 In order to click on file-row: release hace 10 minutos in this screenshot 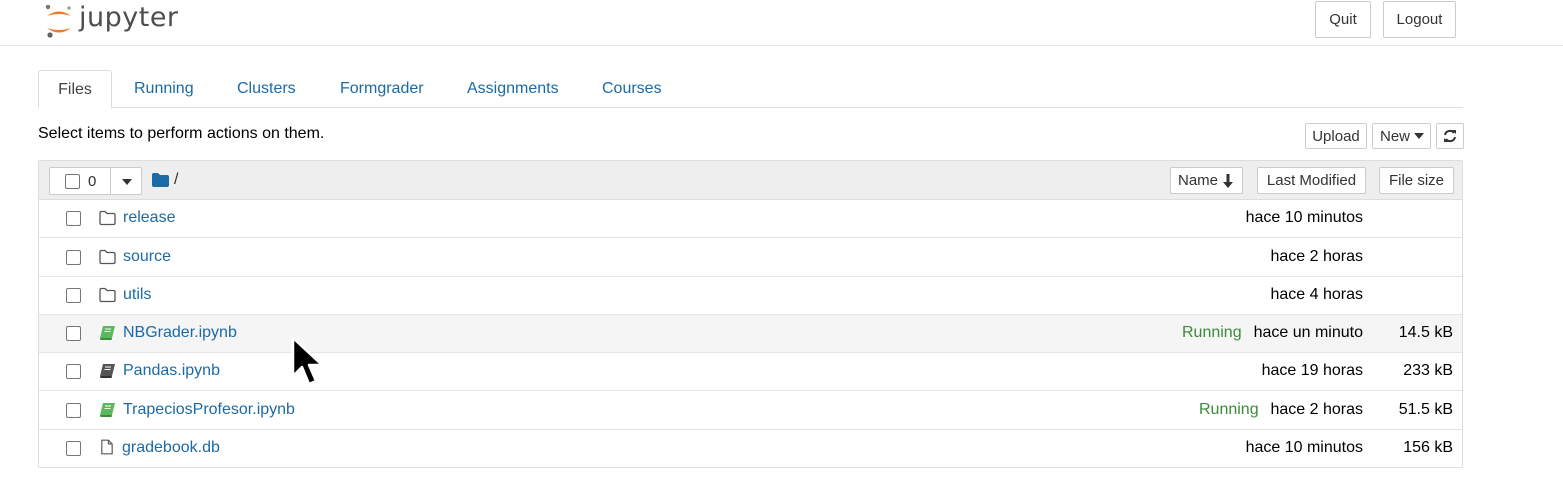, I will do `click(750, 219)`.